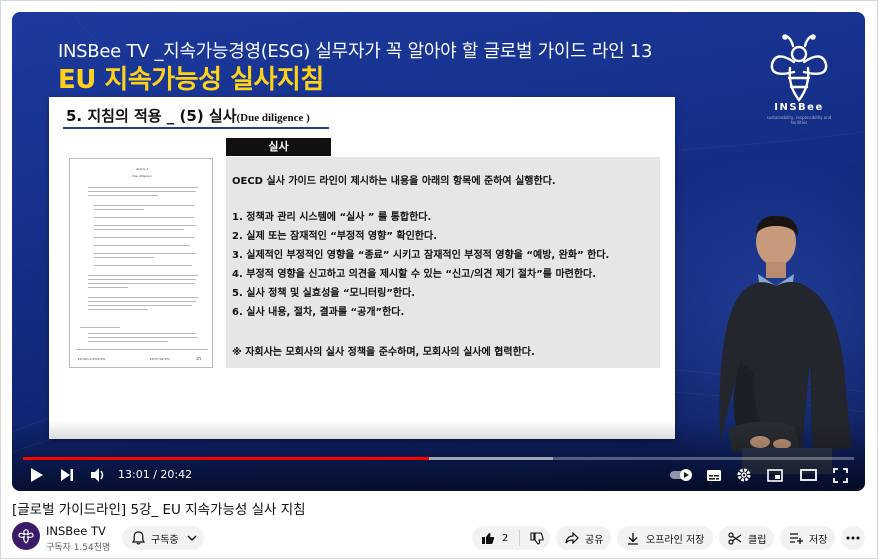 Image resolution: width=878 pixels, height=559 pixels. What do you see at coordinates (511, 538) in the screenshot?
I see `like-dislike-group: 2` at bounding box center [511, 538].